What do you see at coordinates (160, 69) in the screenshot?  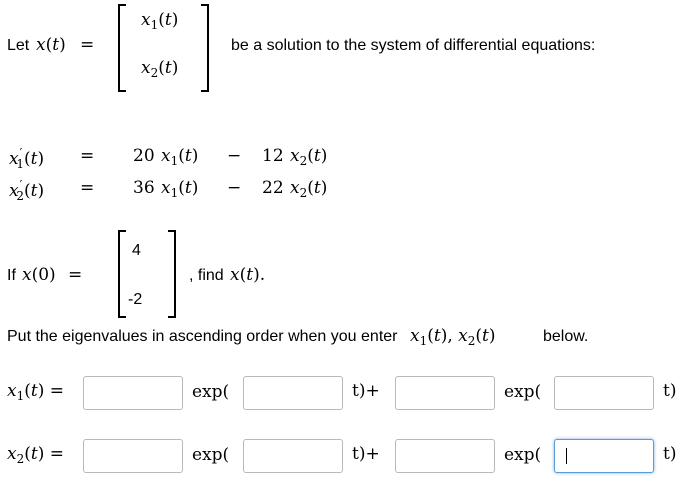 I see `vector-entry-x2: x2(t)` at bounding box center [160, 69].